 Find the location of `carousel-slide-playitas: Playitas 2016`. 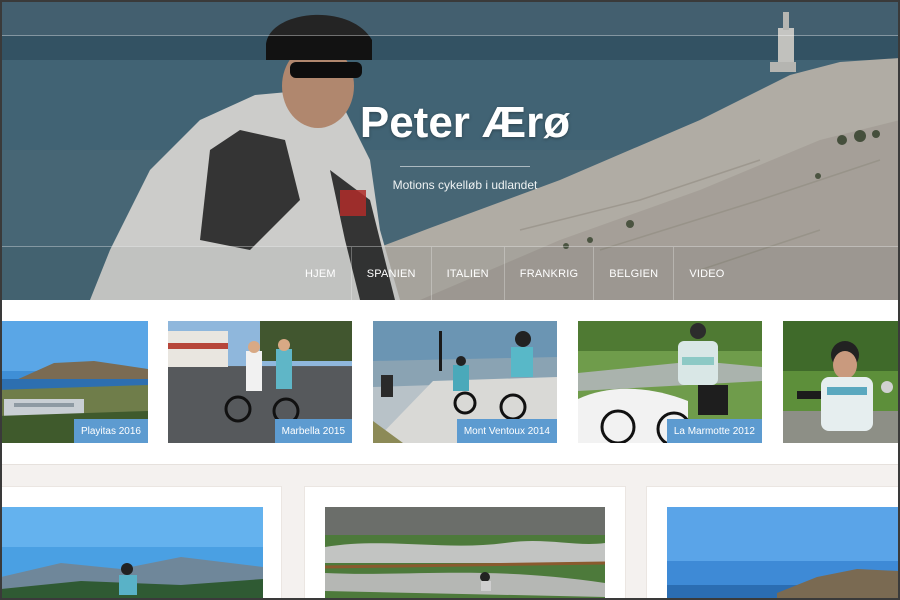

carousel-slide-playitas: Playitas 2016 is located at coordinates (74, 382).